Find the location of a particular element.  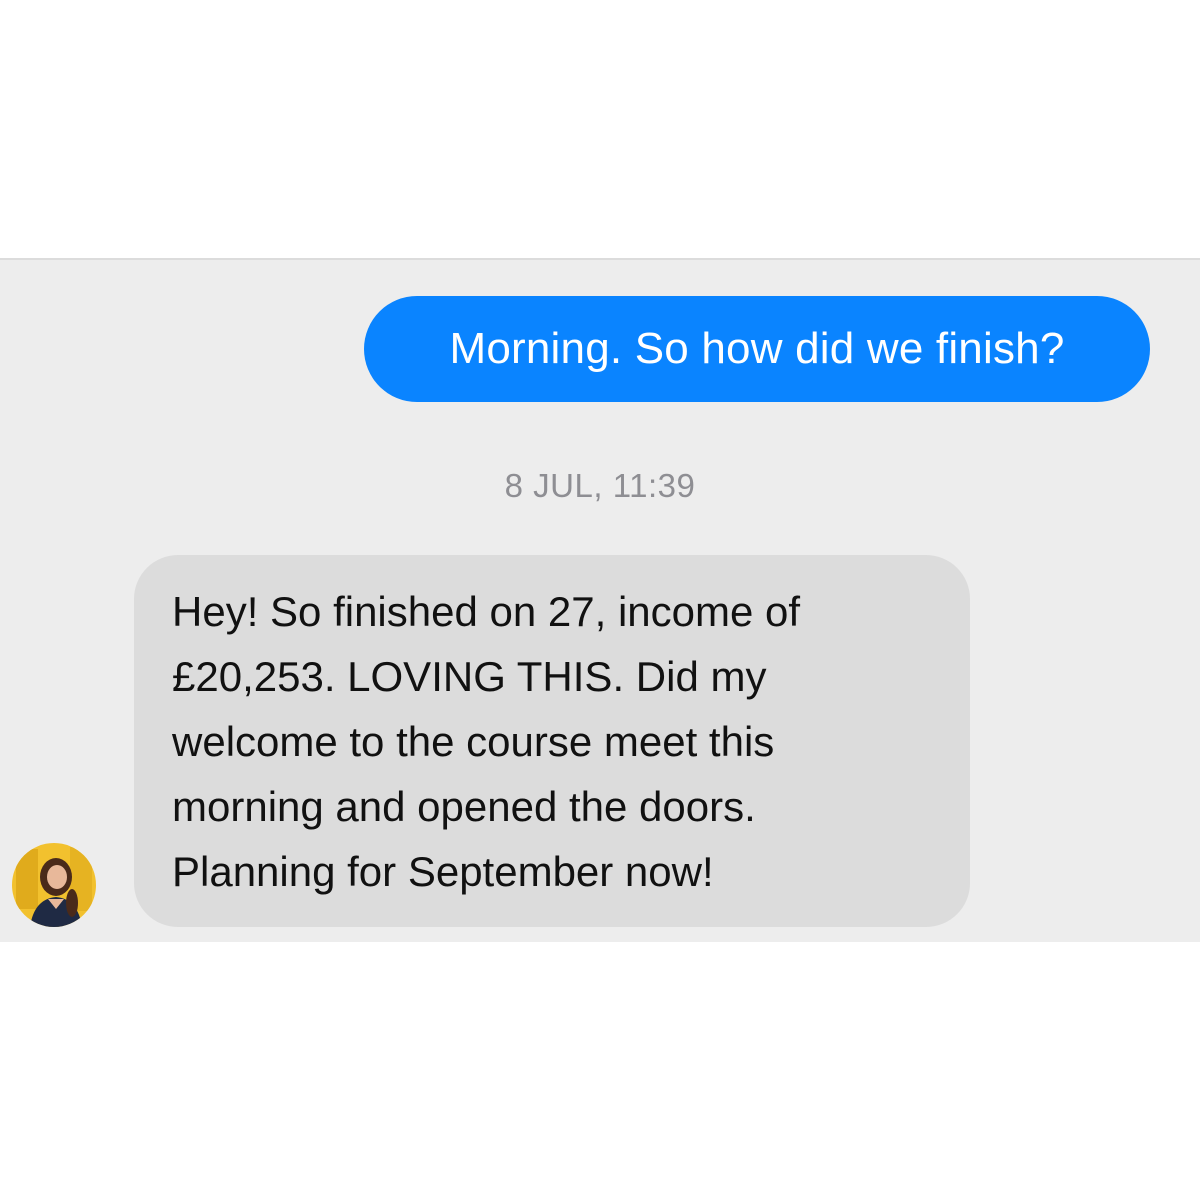

message-line: Planning for September now! is located at coordinates (443, 871).